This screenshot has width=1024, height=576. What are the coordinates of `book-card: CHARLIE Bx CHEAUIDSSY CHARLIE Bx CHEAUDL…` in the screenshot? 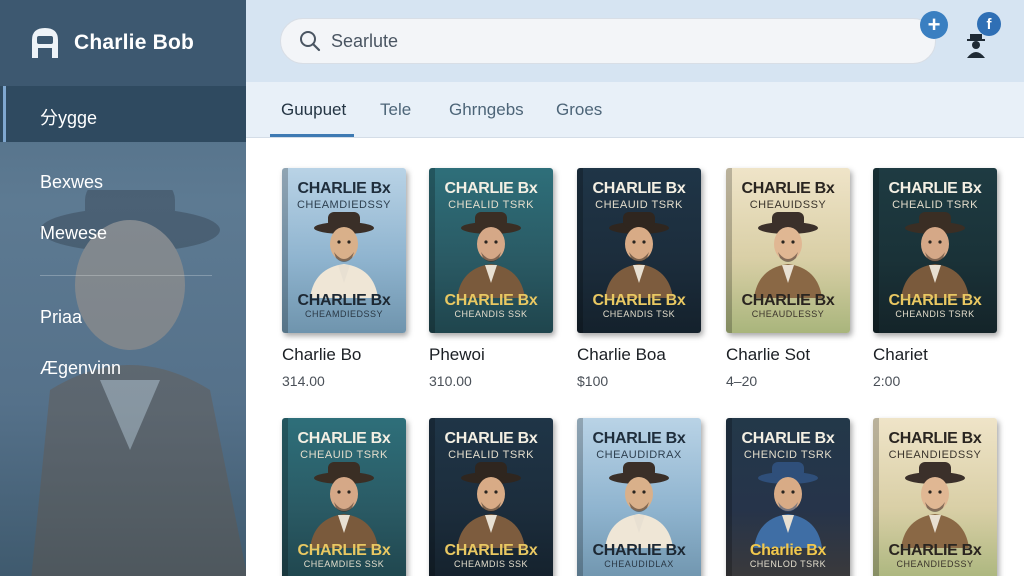 It's located at (790, 278).